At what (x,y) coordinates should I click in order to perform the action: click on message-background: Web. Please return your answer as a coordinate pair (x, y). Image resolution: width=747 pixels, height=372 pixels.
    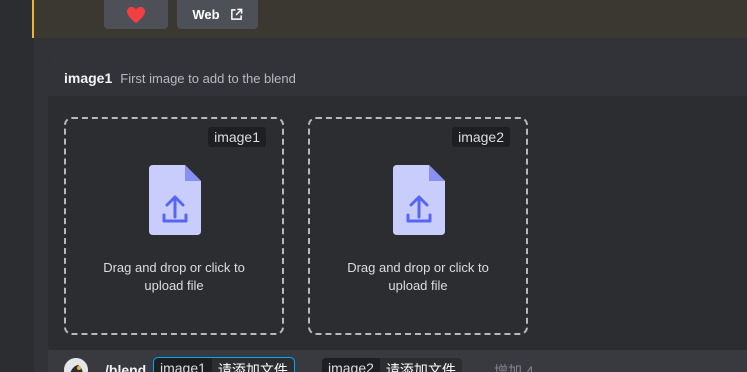
    Looking at the image, I should click on (390, 19).